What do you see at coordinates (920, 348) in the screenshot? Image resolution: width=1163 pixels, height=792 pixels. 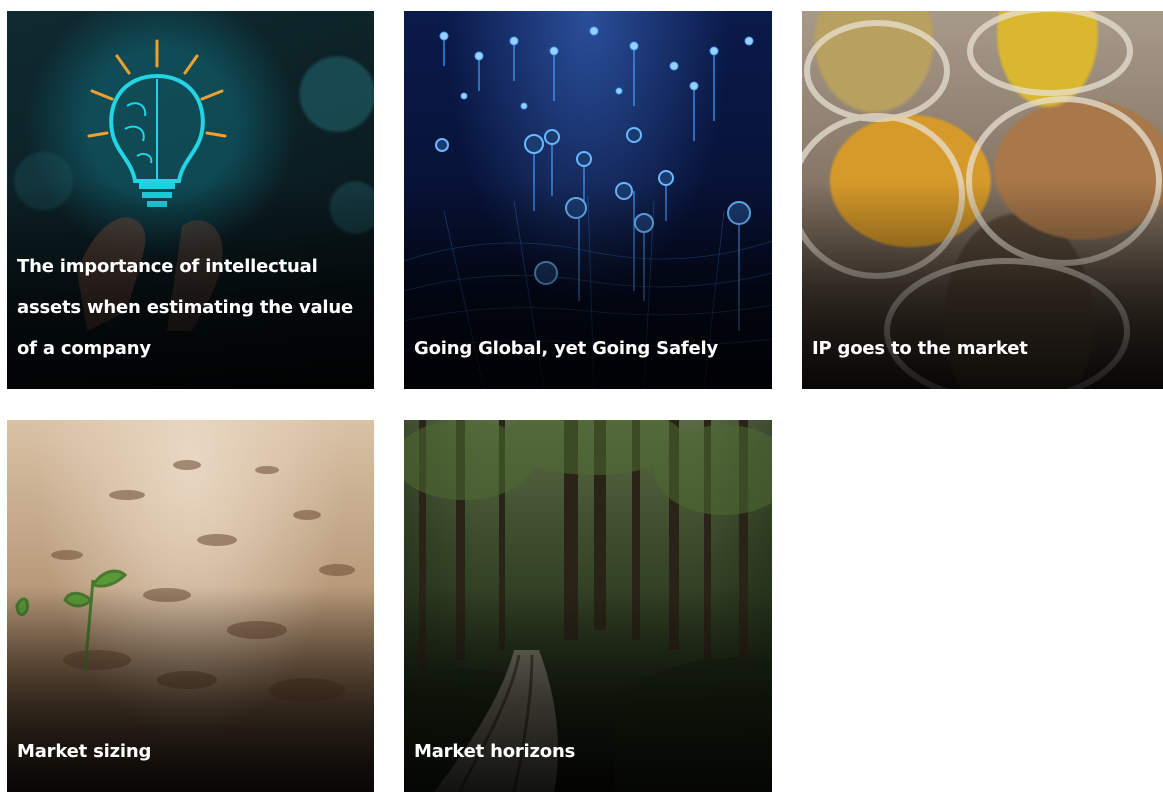 I see `card-title: IP goes to the market` at bounding box center [920, 348].